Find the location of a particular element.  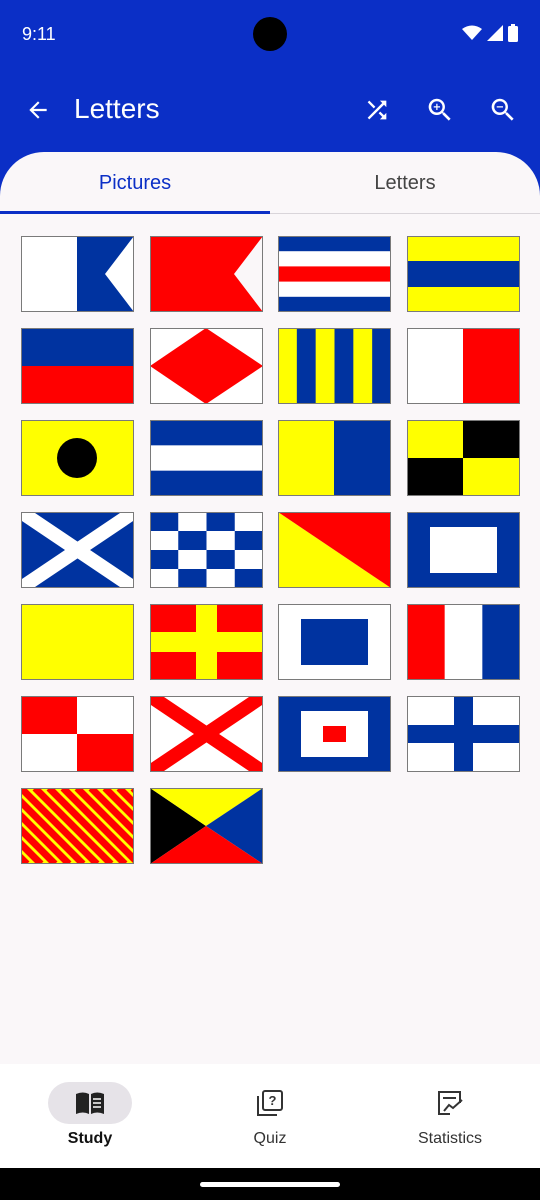

flag-yankee is located at coordinates (77, 826).